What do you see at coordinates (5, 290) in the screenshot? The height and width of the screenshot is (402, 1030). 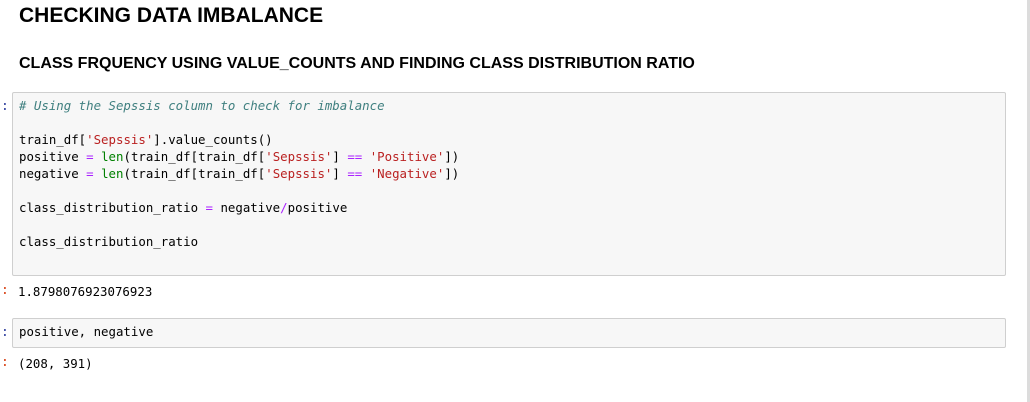 I see `cell-1-output-prompt: :` at bounding box center [5, 290].